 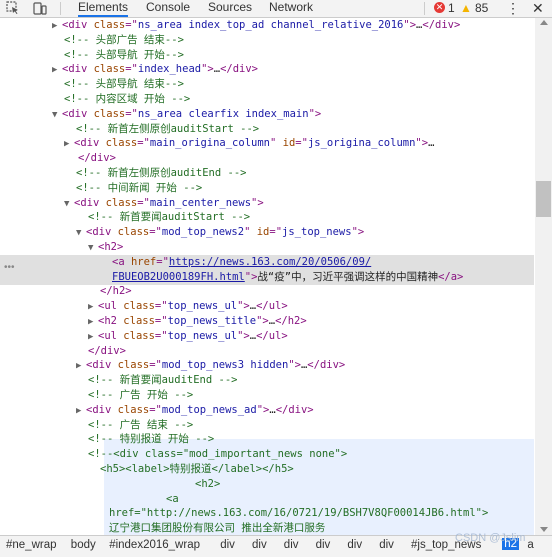 I want to click on breadcrumb-item: #index2016_wrap, so click(x=154, y=545).